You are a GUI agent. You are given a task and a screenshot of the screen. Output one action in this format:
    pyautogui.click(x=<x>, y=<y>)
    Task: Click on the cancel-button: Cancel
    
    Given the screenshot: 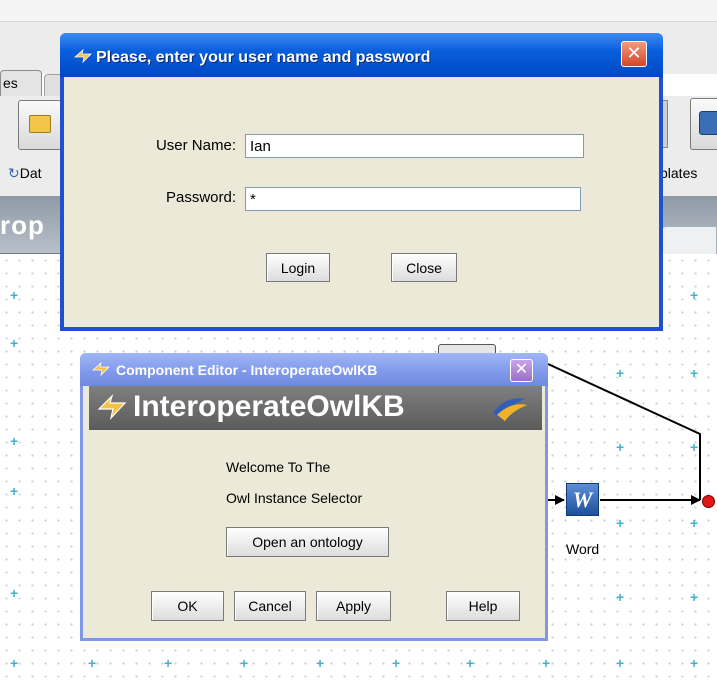 What is the action you would take?
    pyautogui.click(x=270, y=606)
    